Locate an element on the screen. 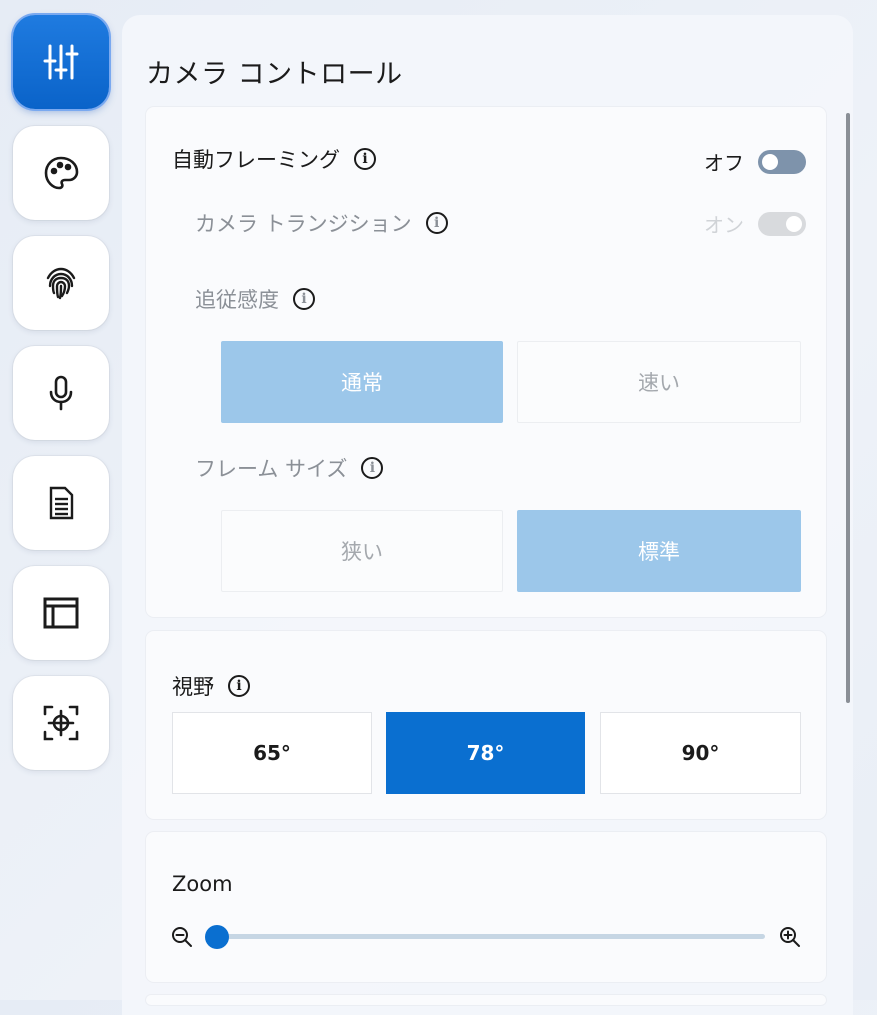 Image resolution: width=877 pixels, height=1015 pixels. zoom-slider-track is located at coordinates (491, 936).